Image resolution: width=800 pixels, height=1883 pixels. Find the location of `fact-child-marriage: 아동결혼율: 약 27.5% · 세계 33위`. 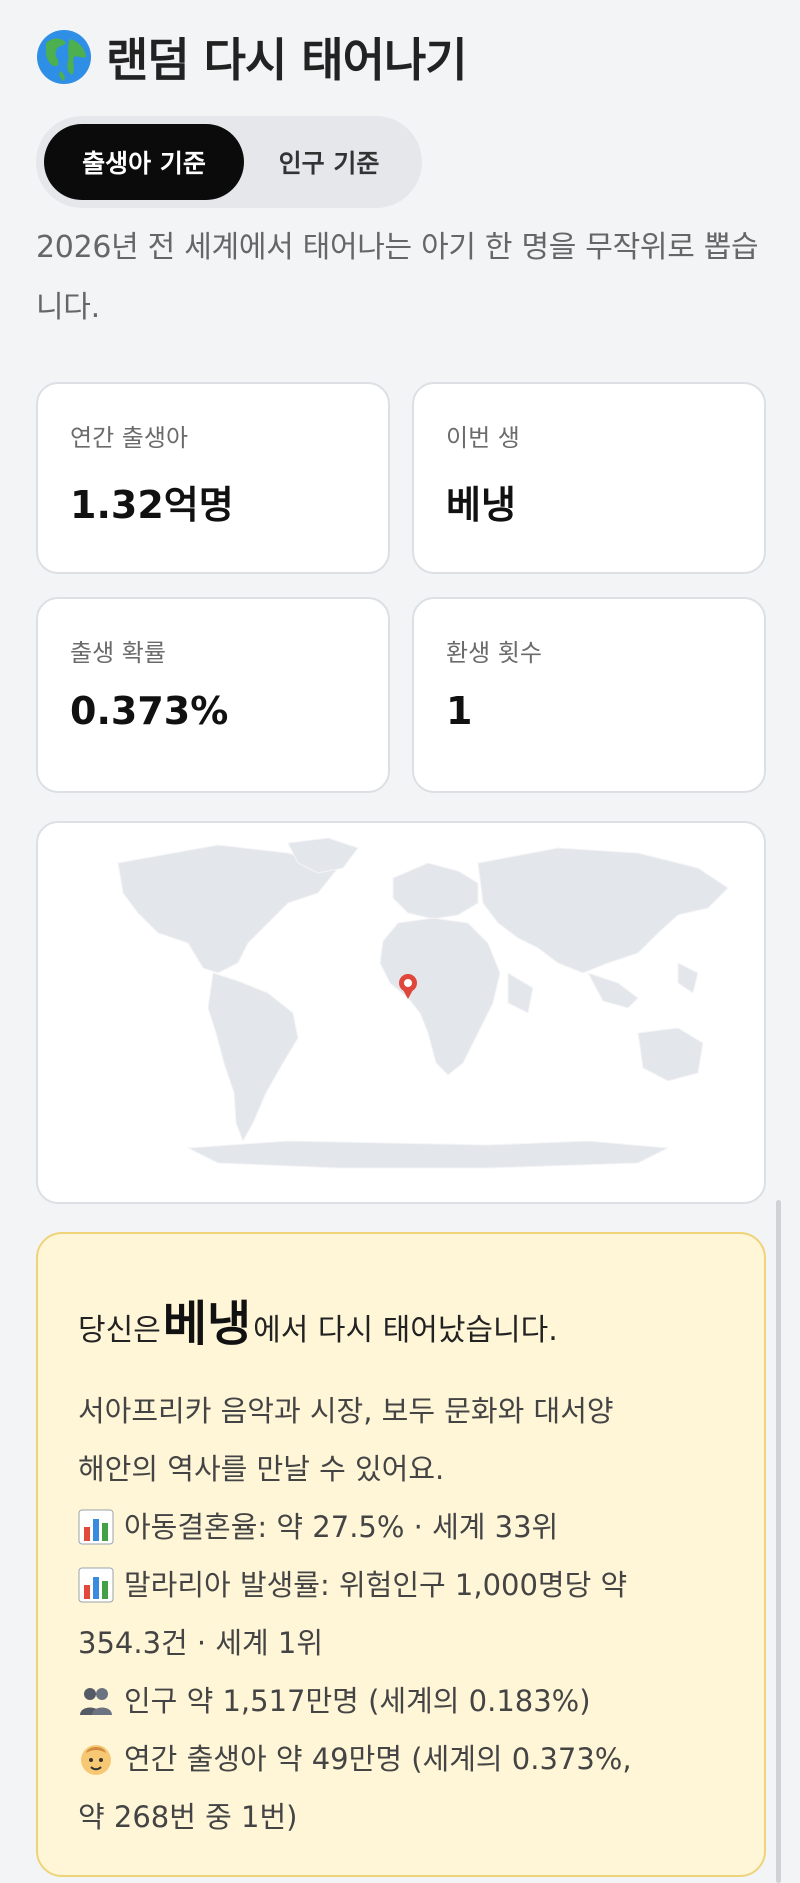

fact-child-marriage: 아동결혼율: 약 27.5% · 세계 33위 is located at coordinates (408, 1527).